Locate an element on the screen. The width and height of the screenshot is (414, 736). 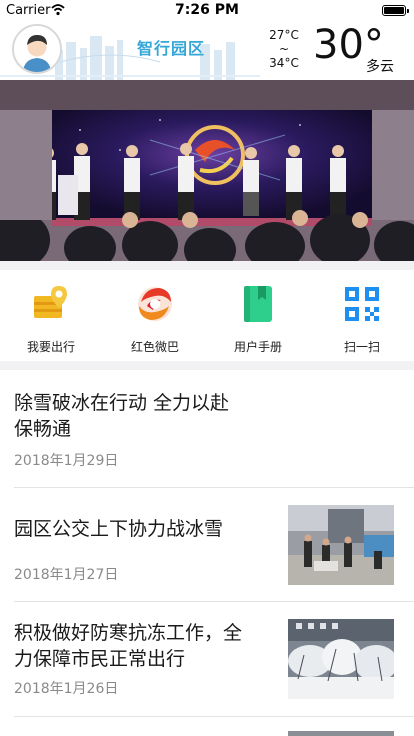
news-date: 2018年1月26日 is located at coordinates (66, 689).